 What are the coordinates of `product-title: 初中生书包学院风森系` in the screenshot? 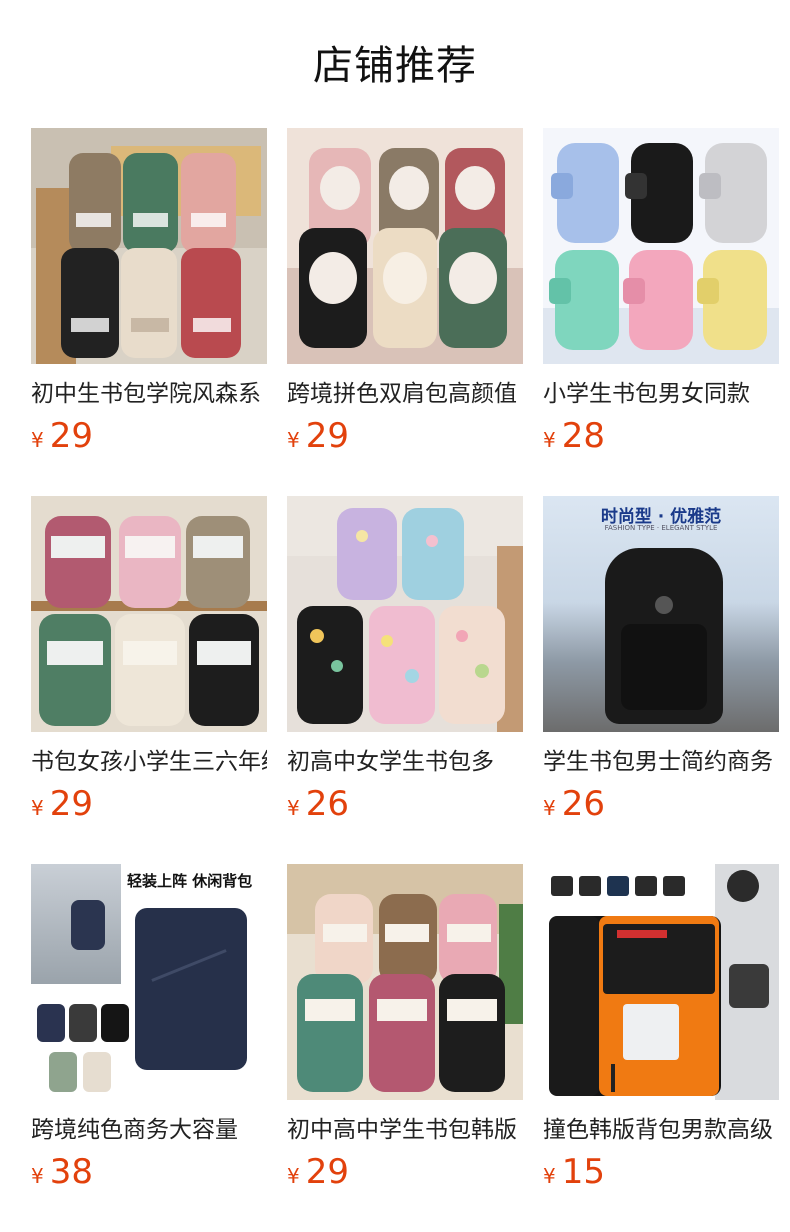 It's located at (149, 394).